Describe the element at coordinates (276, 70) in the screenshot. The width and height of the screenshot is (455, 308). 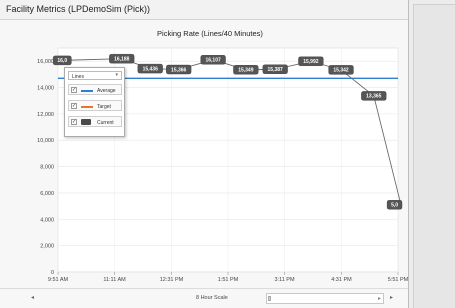
I see `data-label: 15,387` at that location.